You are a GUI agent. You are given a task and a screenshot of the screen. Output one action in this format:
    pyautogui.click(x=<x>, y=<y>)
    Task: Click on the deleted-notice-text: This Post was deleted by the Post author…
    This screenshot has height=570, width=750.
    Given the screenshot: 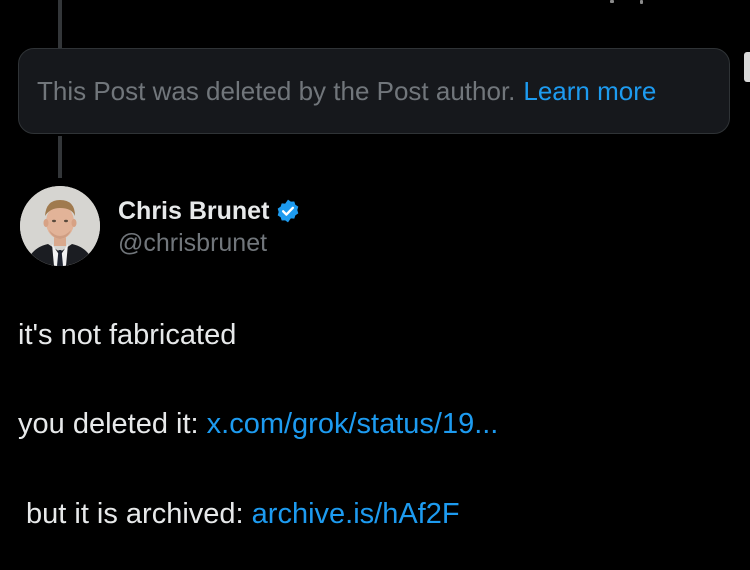 What is the action you would take?
    pyautogui.click(x=276, y=90)
    